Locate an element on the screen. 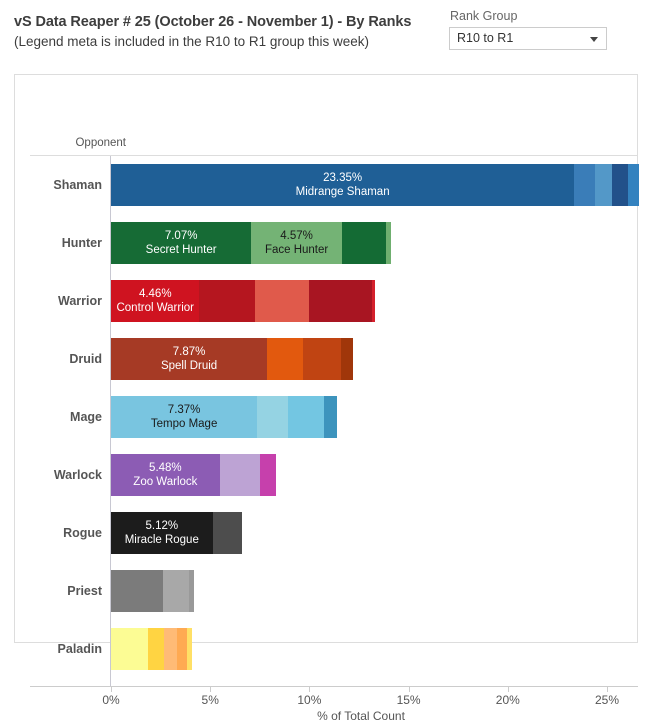 Image resolution: width=652 pixels, height=723 pixels. row-label-rogue: Rogue is located at coordinates (82, 533).